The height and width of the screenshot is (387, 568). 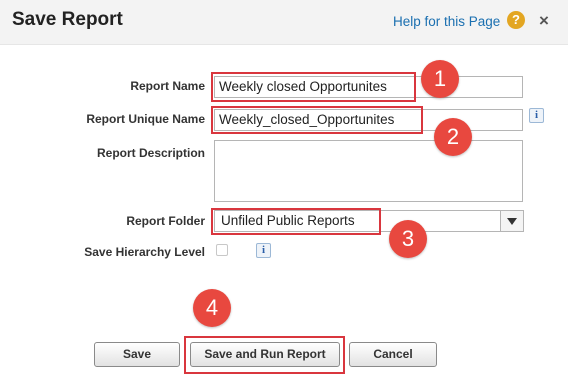 What do you see at coordinates (165, 221) in the screenshot?
I see `report-folder-label: Report Folder` at bounding box center [165, 221].